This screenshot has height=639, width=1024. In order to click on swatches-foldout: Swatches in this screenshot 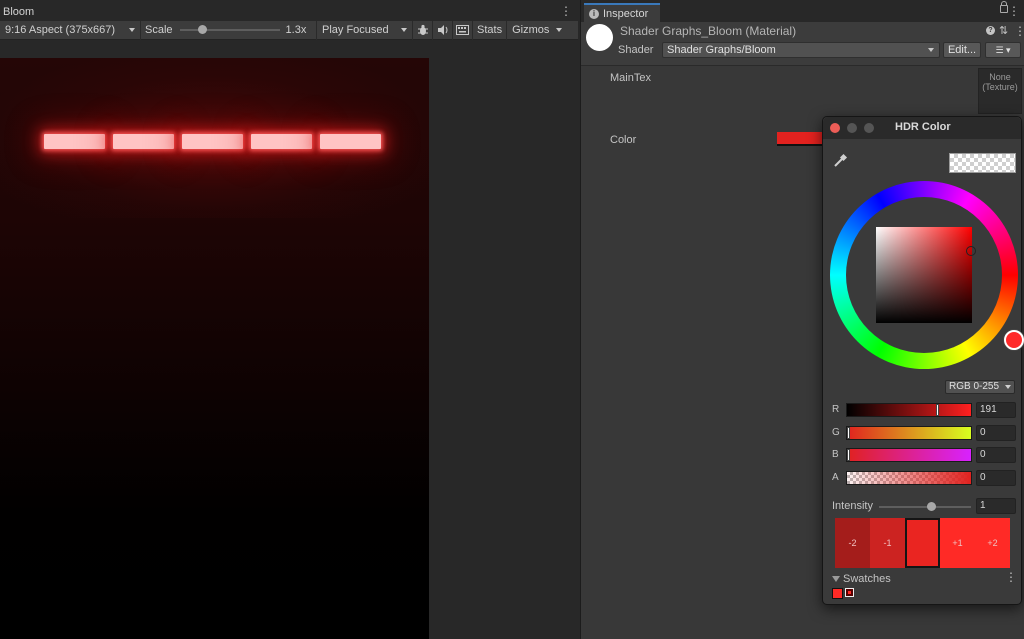, I will do `click(861, 579)`.